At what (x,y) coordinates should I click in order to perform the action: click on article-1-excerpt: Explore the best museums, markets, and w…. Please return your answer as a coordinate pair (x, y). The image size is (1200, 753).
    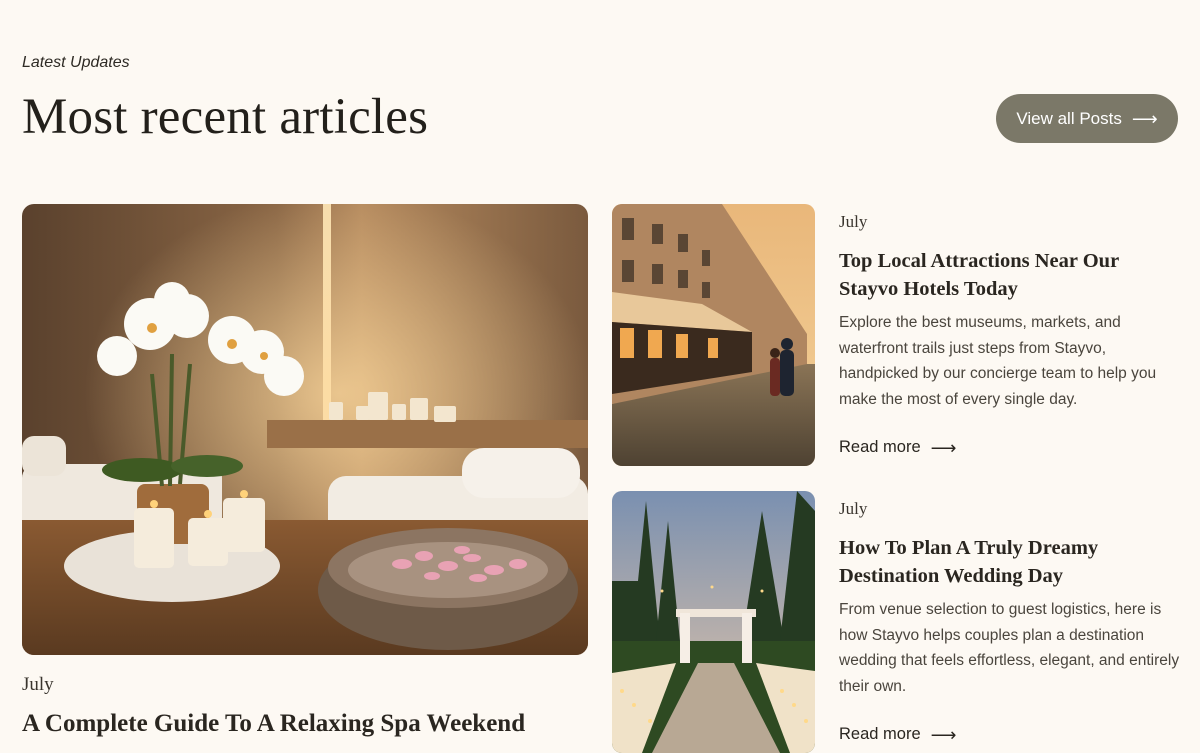
    Looking at the image, I should click on (998, 361).